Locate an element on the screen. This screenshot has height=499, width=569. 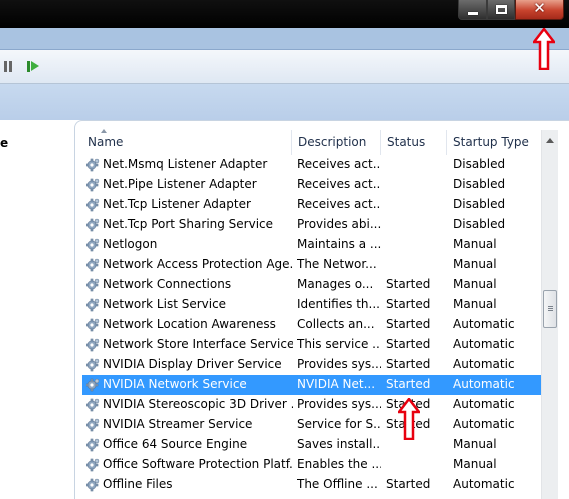
column-header-description: Description is located at coordinates (336, 142).